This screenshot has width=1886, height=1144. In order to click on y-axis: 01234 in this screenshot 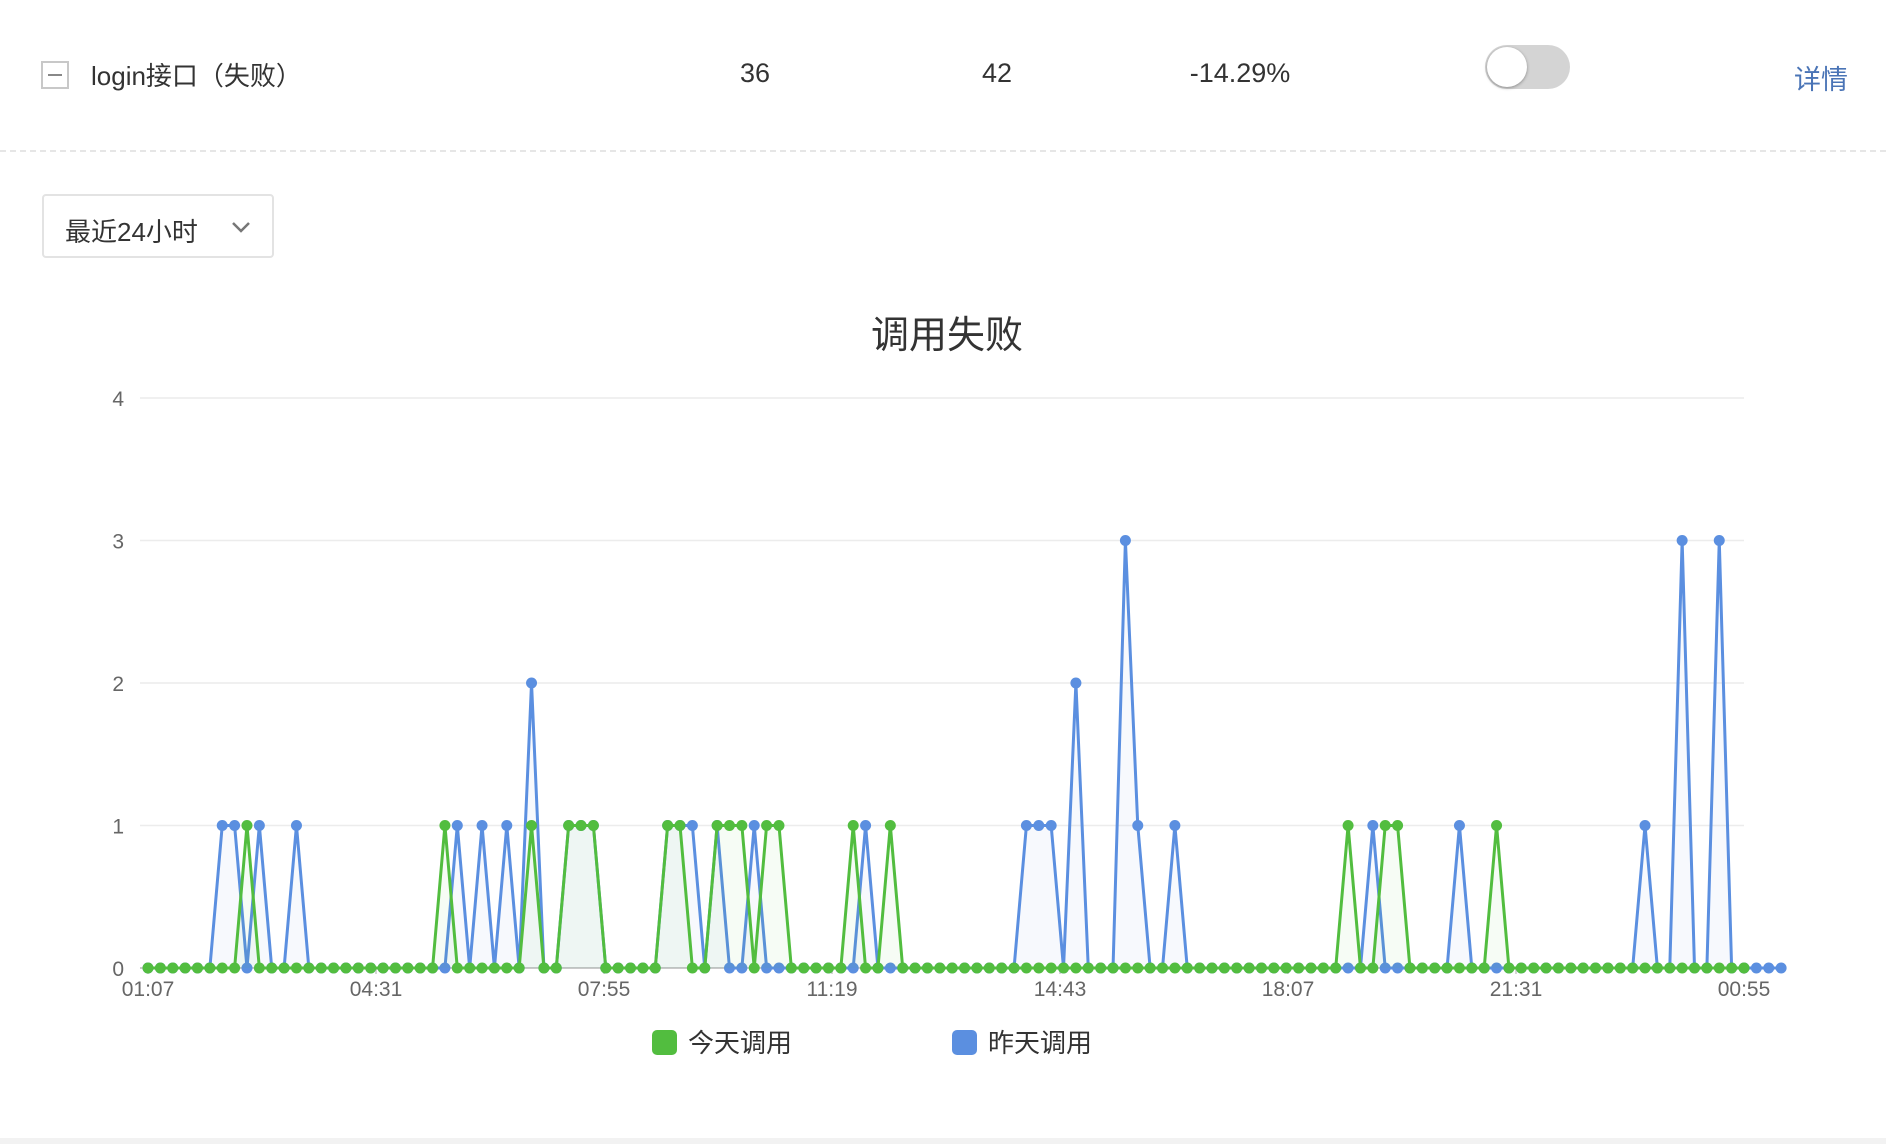, I will do `click(118, 684)`.